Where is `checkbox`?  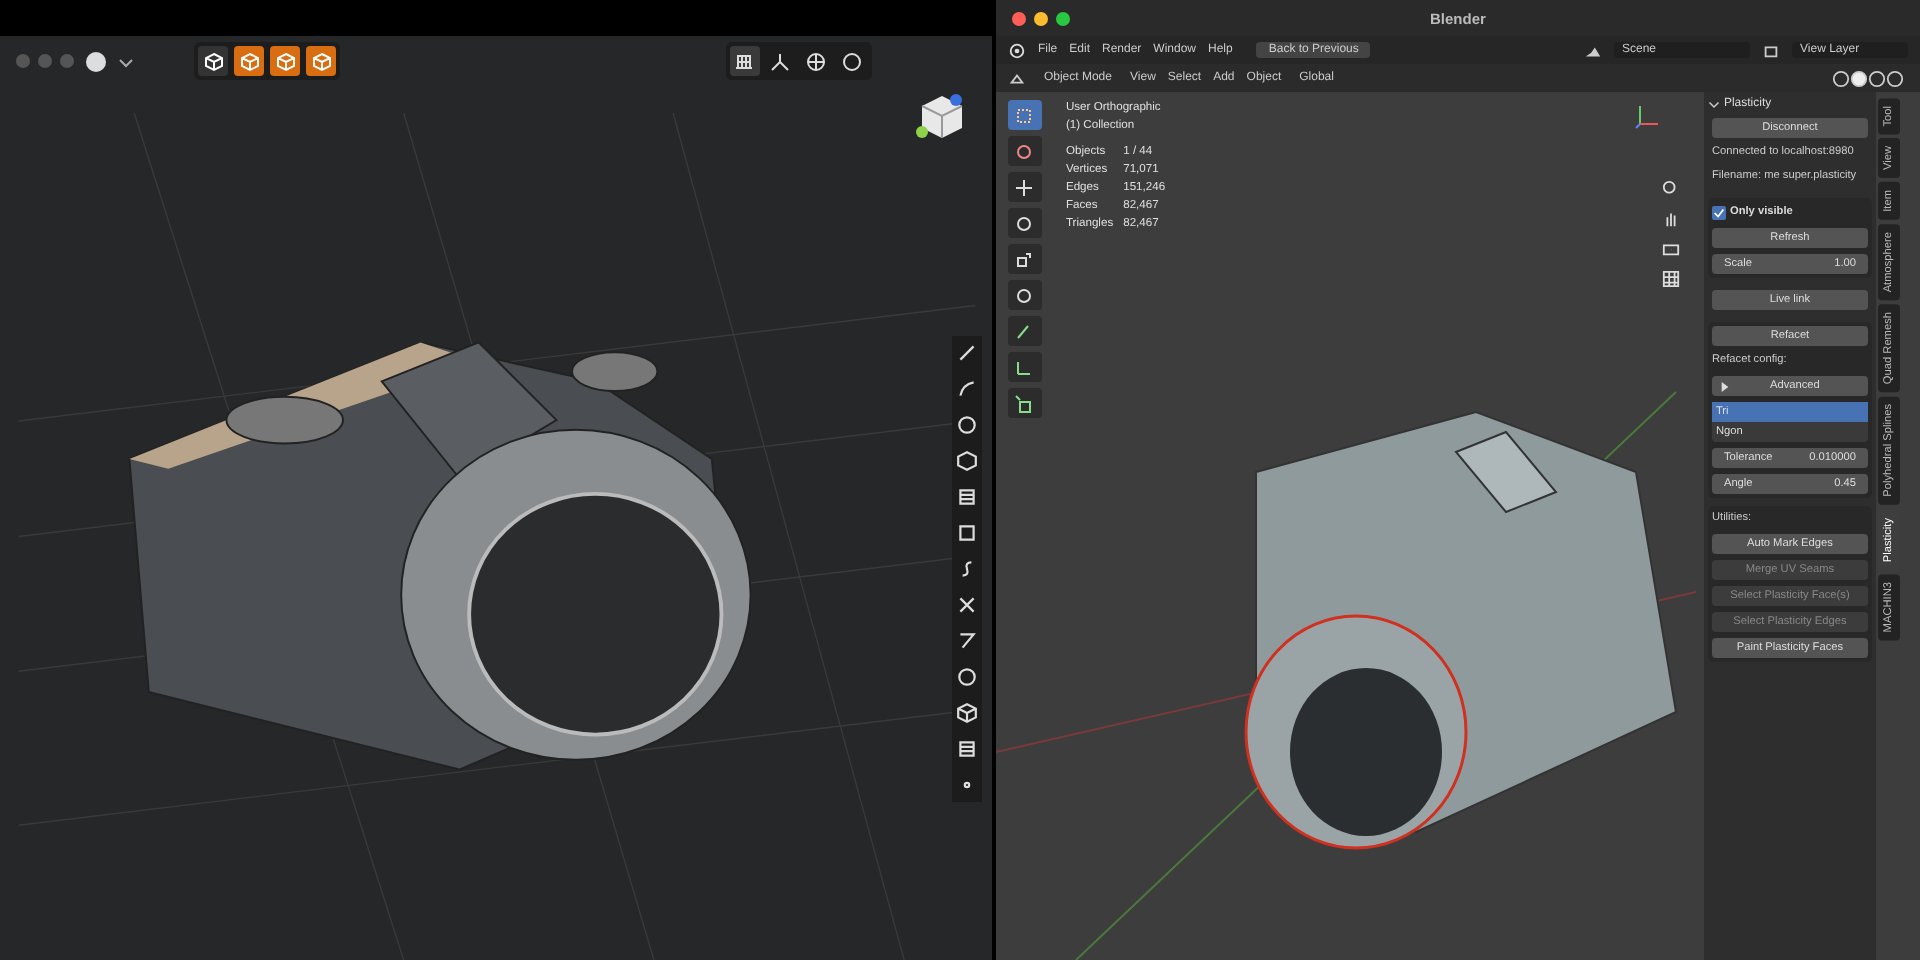
checkbox is located at coordinates (1718, 212).